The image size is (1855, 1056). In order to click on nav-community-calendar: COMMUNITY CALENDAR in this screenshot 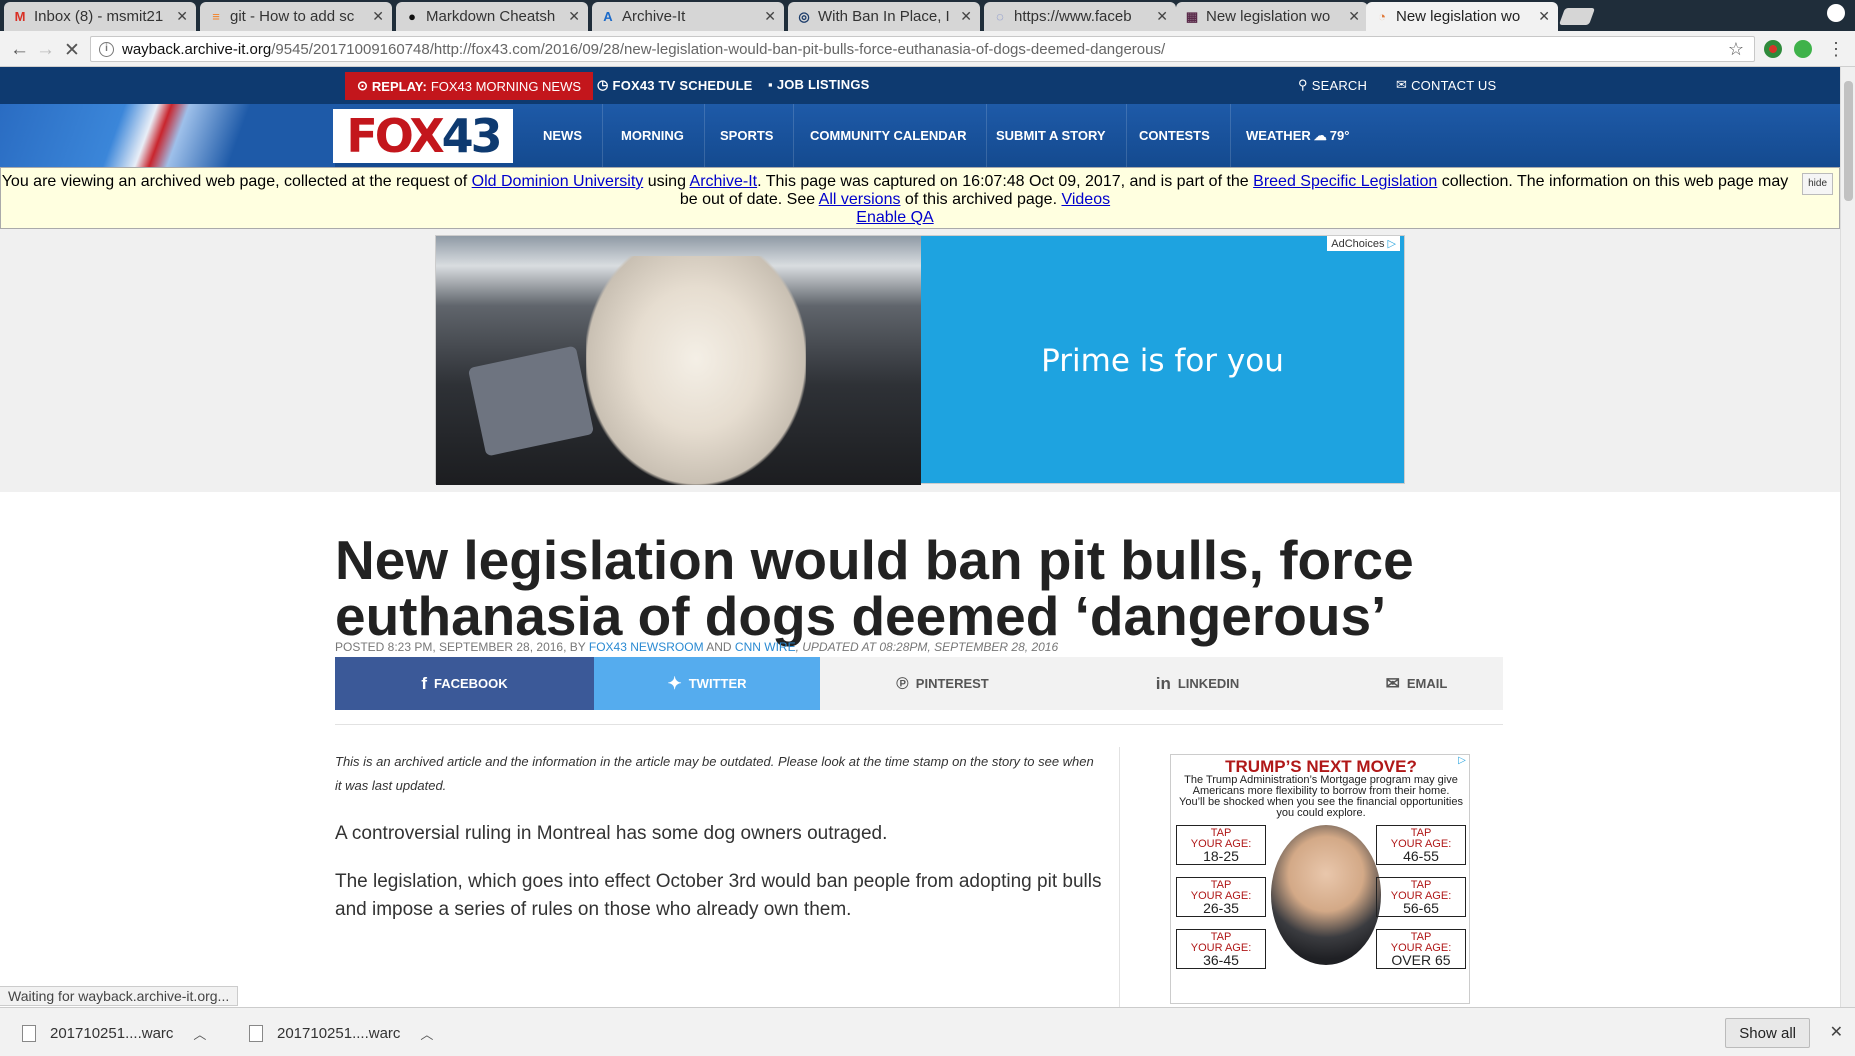, I will do `click(889, 135)`.